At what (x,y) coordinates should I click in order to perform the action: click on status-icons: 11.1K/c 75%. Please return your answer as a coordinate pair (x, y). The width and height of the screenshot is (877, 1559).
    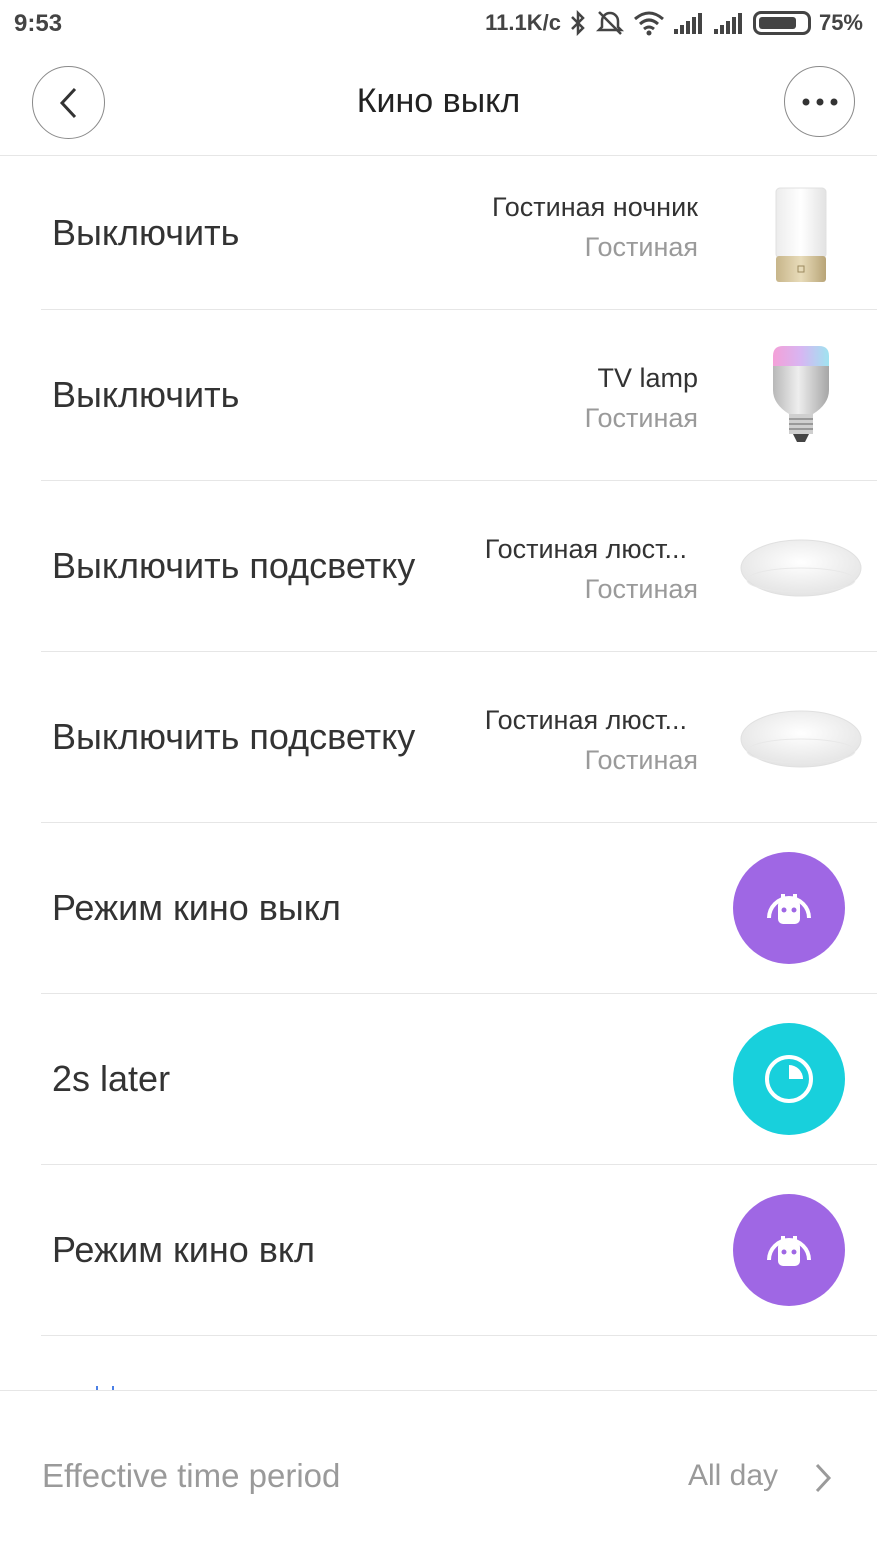
    Looking at the image, I should click on (674, 23).